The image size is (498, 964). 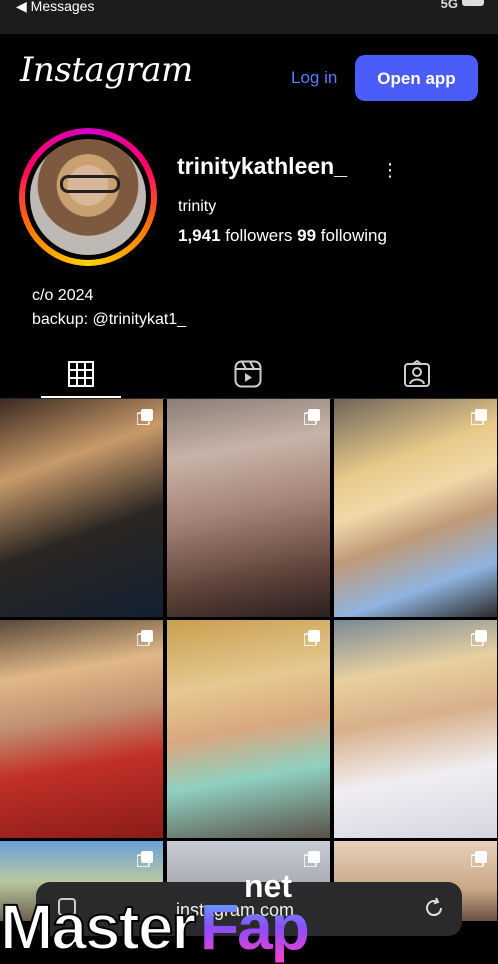 What do you see at coordinates (262, 166) in the screenshot?
I see `profile-username: trinitykathleen_` at bounding box center [262, 166].